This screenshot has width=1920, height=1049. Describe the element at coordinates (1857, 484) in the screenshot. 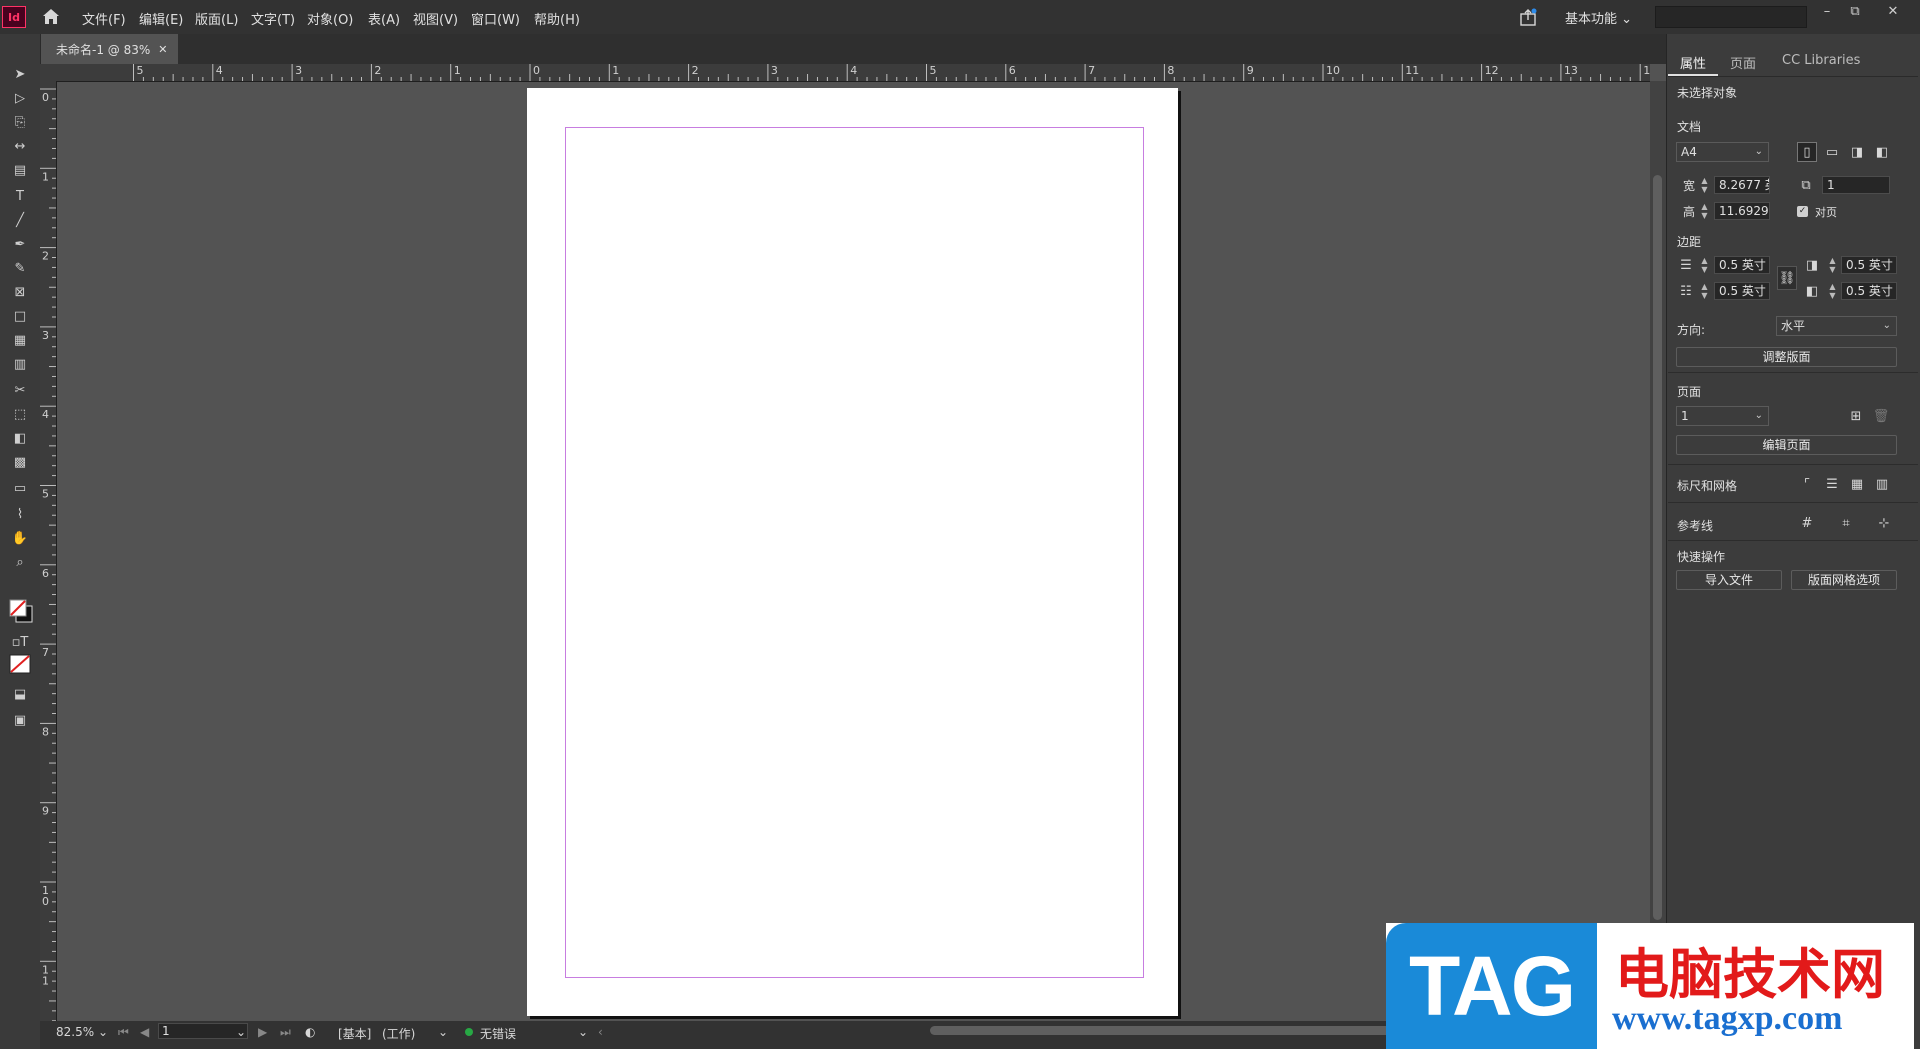

I see `document-grid-icon: ▦` at that location.